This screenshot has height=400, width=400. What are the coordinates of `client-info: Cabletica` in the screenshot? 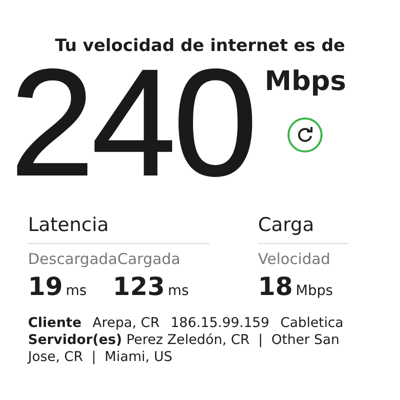 It's located at (312, 323).